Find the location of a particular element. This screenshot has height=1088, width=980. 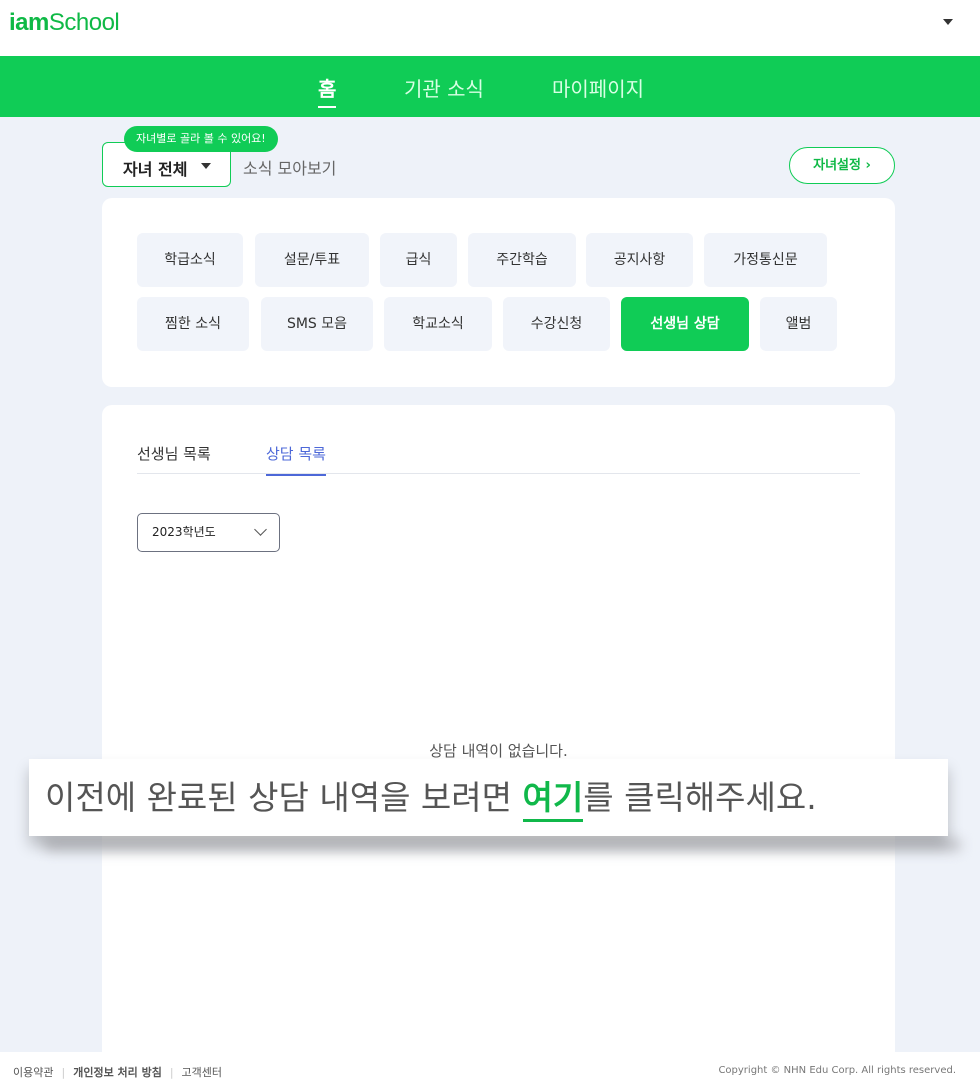

gnb-item-home: 홈 is located at coordinates (327, 90).